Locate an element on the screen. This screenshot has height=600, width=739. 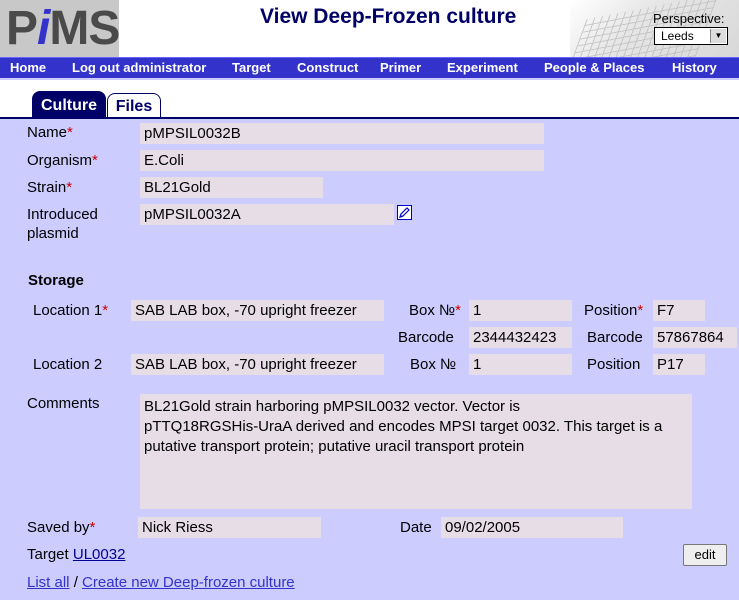
nav-home: Home is located at coordinates (28, 68).